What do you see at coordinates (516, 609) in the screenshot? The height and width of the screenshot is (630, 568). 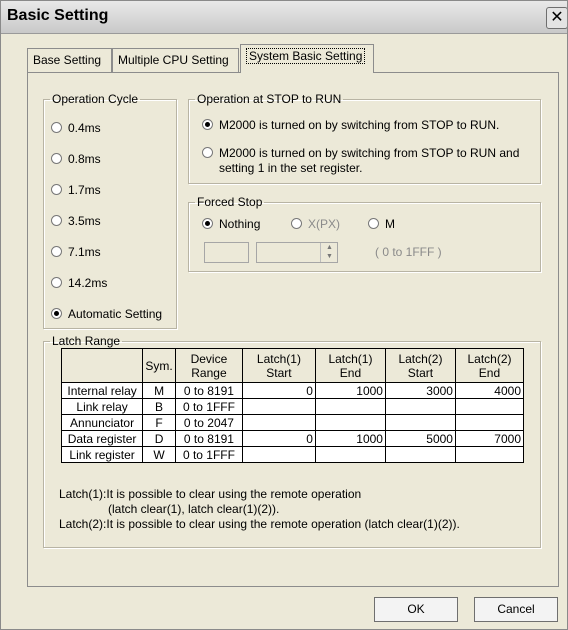 I see `cancel-button: Cancel` at bounding box center [516, 609].